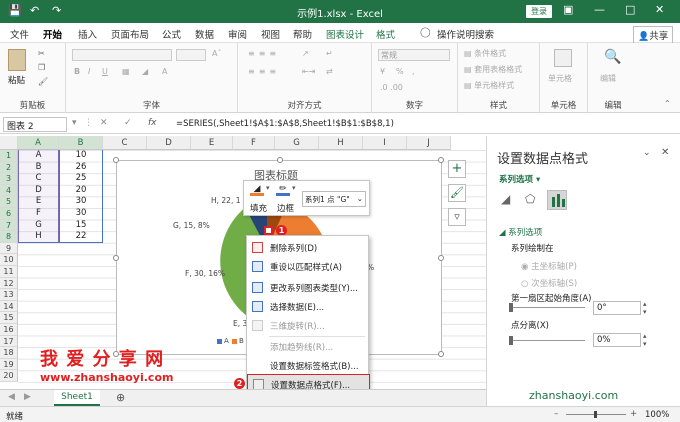  Describe the element at coordinates (308, 266) in the screenshot. I see `menu-reset-style: 重设以匹配样式(A)` at that location.